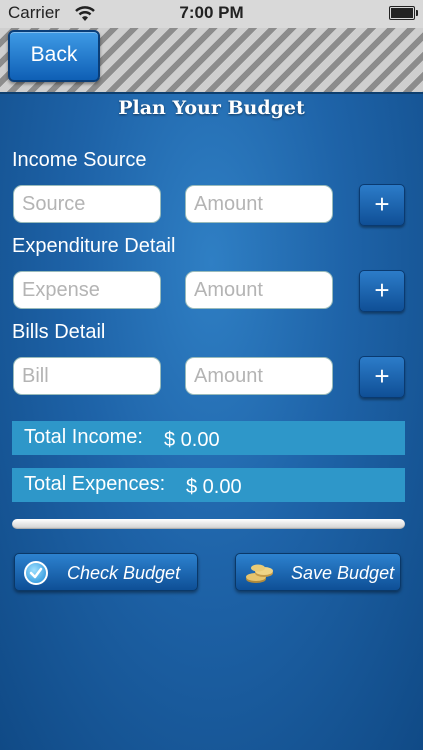 This screenshot has height=750, width=423. I want to click on check-budget-label: Check Budget, so click(124, 573).